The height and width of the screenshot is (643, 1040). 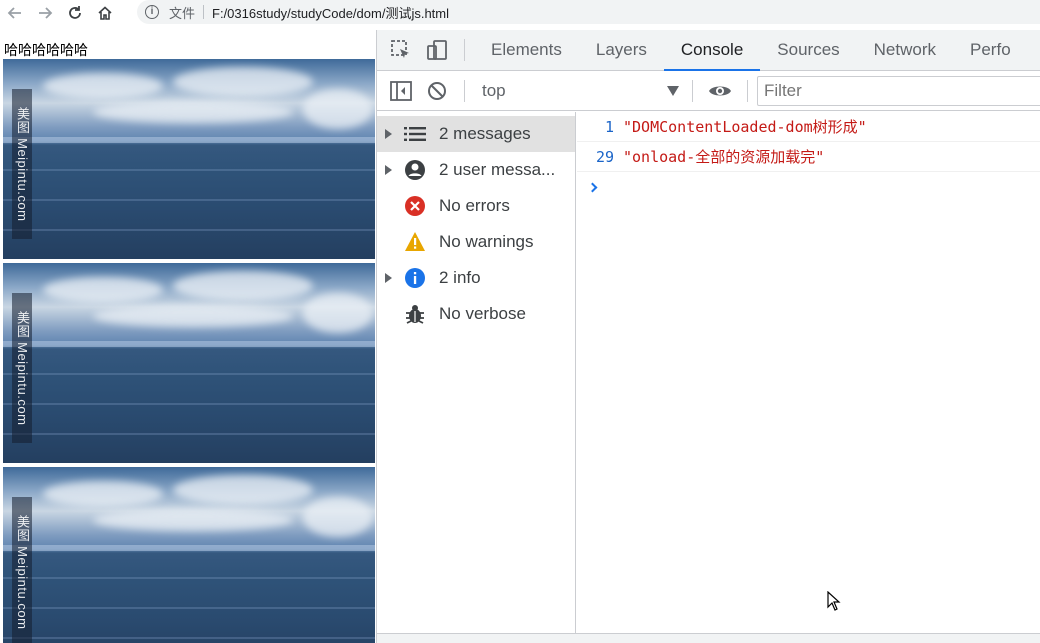 I want to click on sidebar-item-label: No verbose, so click(x=482, y=313).